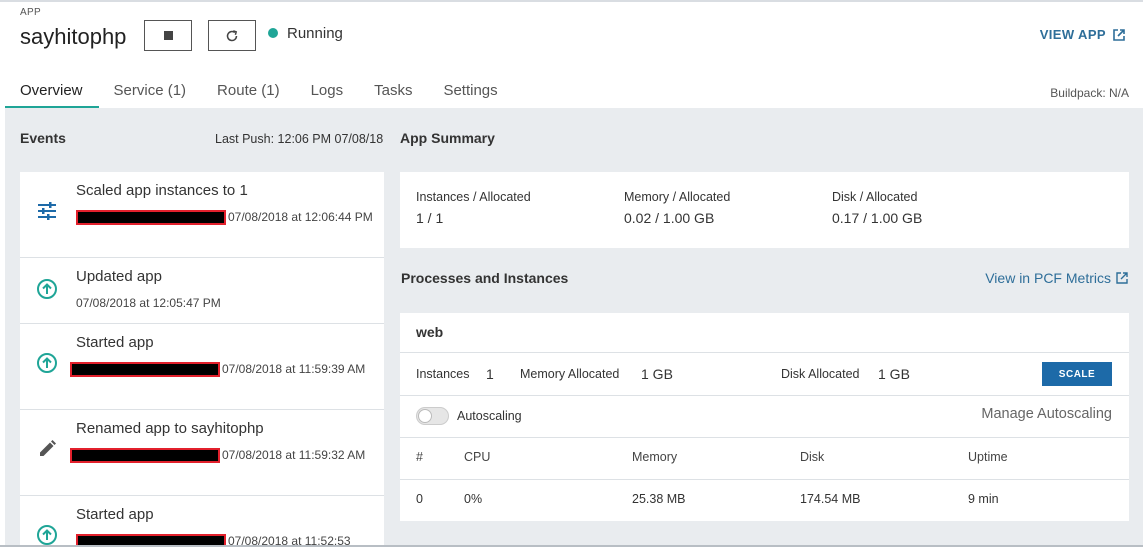 This screenshot has height=547, width=1143. I want to click on instance-memory: 25.38 MB, so click(659, 499).